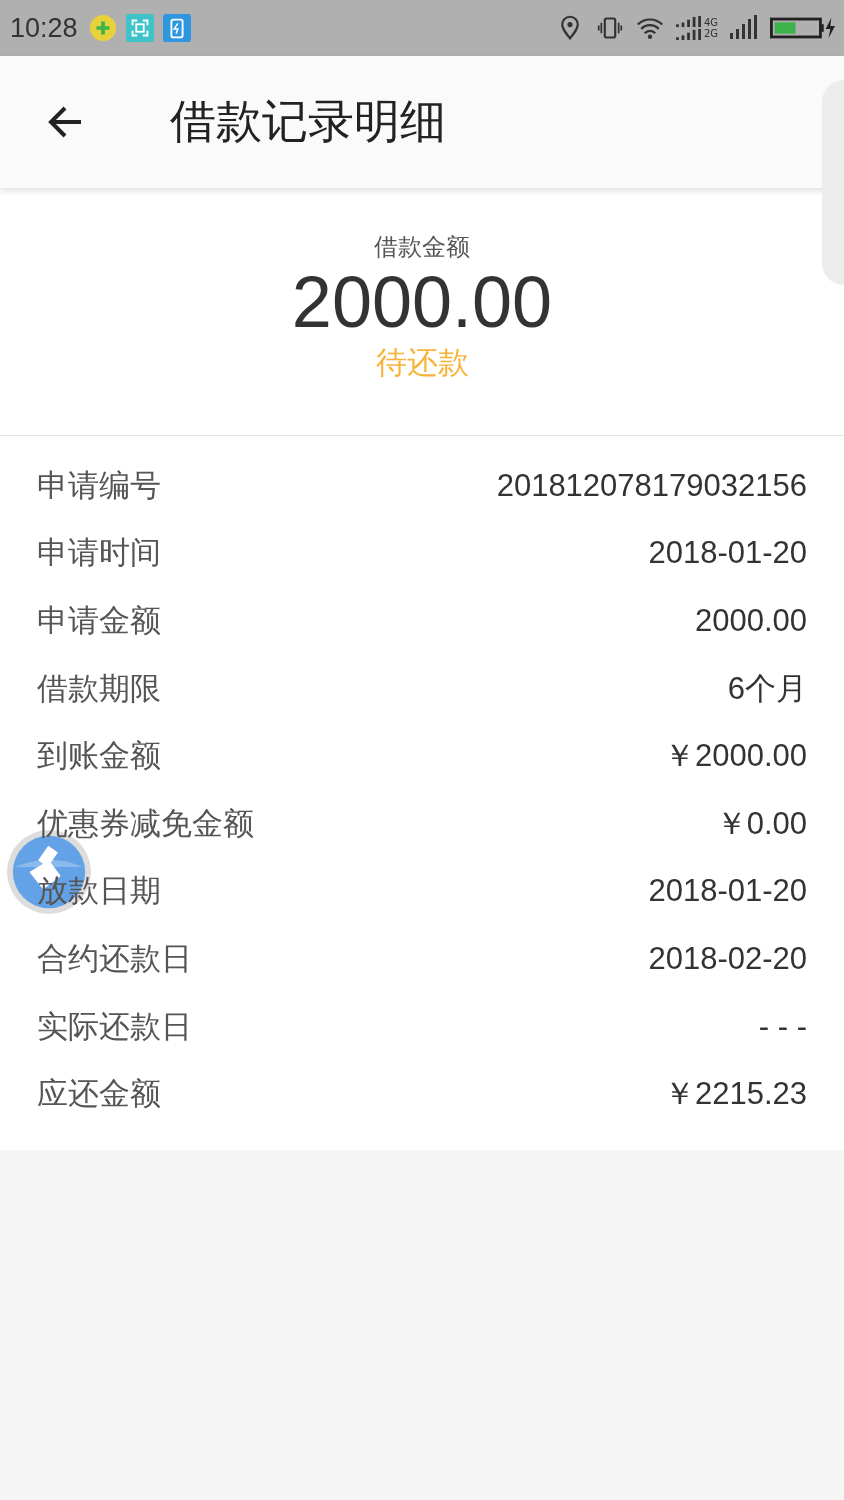 Image resolution: width=844 pixels, height=1500 pixels. What do you see at coordinates (422, 362) in the screenshot?
I see `loan-status: 待还款` at bounding box center [422, 362].